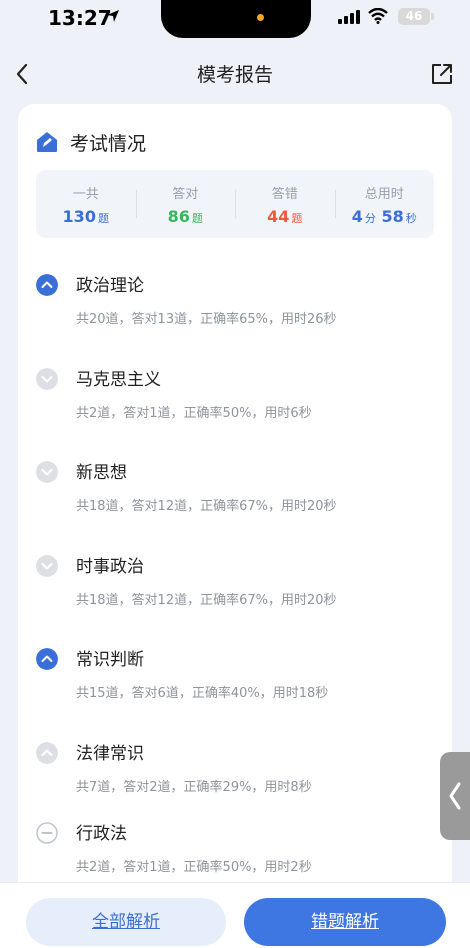 This screenshot has width=470, height=948. I want to click on subject-item-marxism: 马克思主义 共2道，答对1道，正确率50%，用时6秒, so click(235, 384).